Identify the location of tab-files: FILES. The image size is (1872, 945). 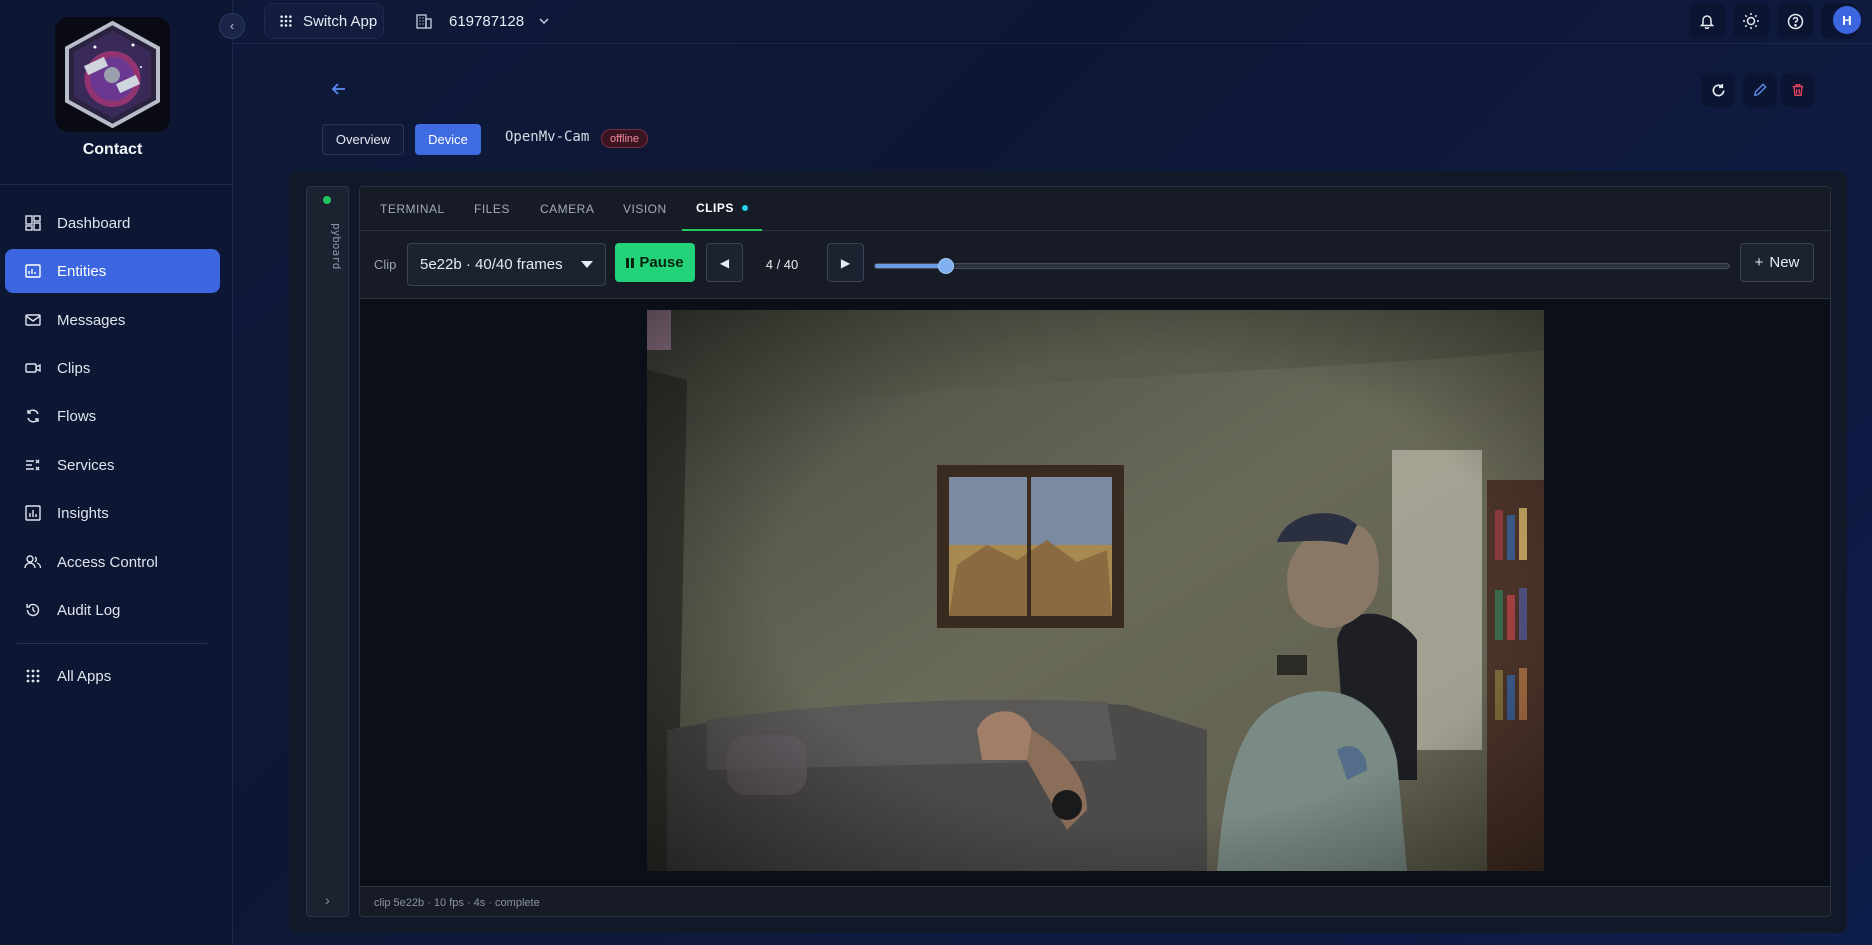
(492, 209).